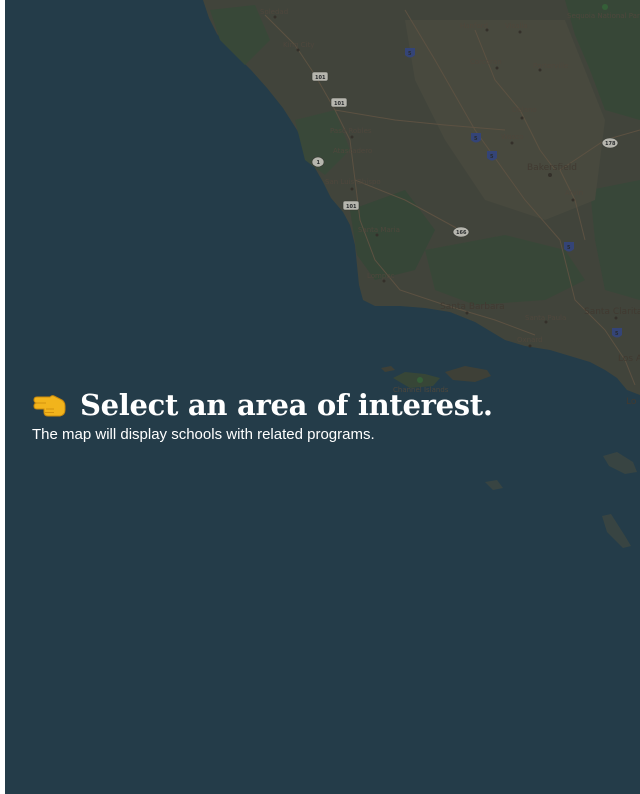 Image resolution: width=640 pixels, height=794 pixels. I want to click on pointing-hand-icon, so click(49, 406).